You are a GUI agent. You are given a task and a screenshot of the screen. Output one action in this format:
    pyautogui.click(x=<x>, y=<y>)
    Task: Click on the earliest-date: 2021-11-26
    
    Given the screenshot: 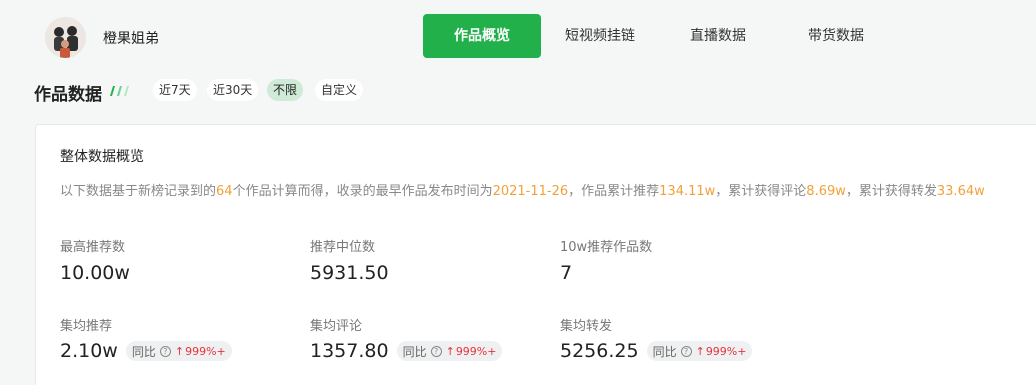 What is the action you would take?
    pyautogui.click(x=530, y=191)
    